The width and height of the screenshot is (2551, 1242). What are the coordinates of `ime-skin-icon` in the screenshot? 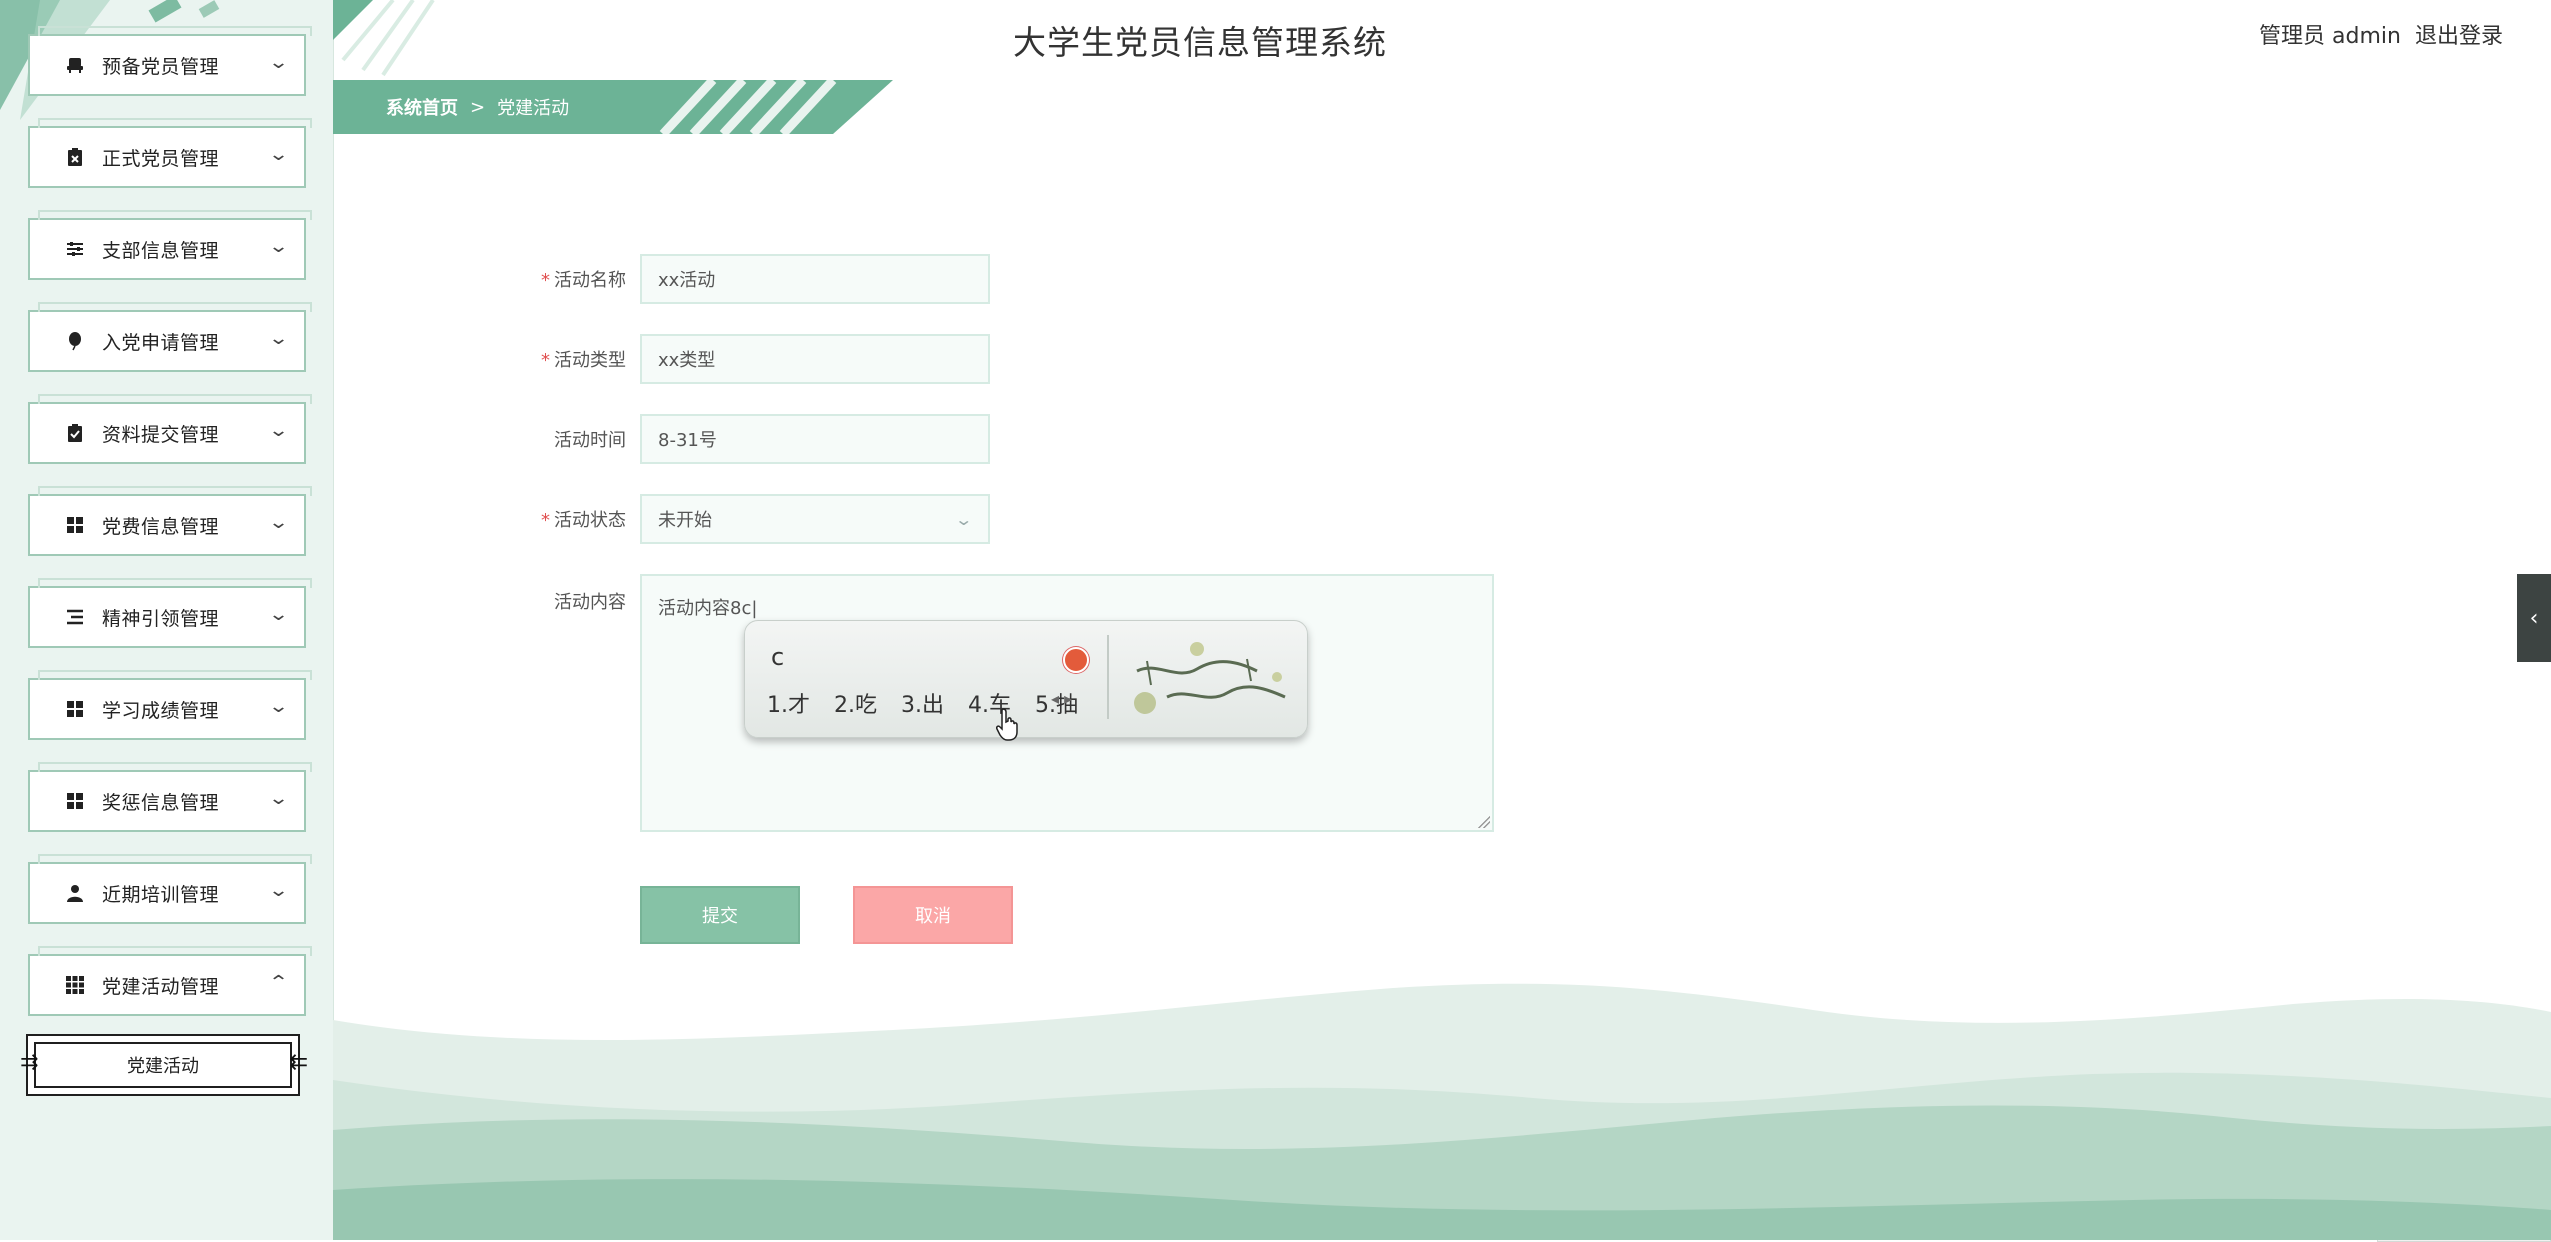 It's located at (1076, 660).